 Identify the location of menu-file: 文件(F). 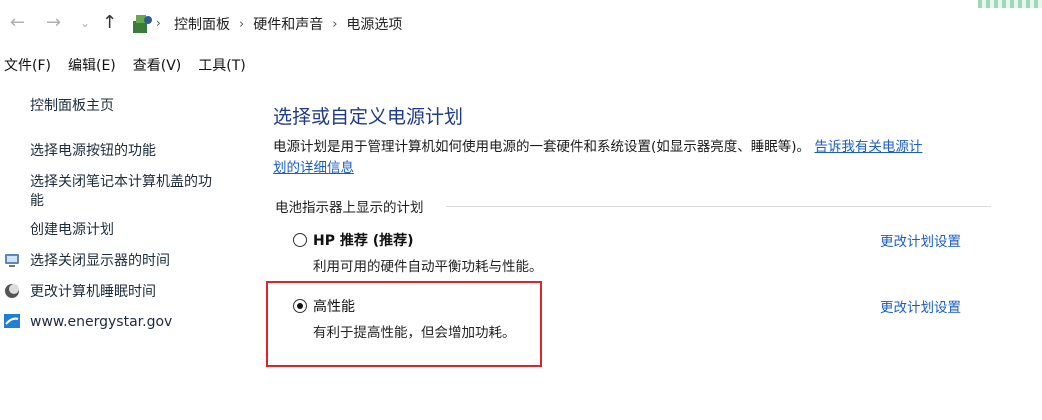
(27, 65).